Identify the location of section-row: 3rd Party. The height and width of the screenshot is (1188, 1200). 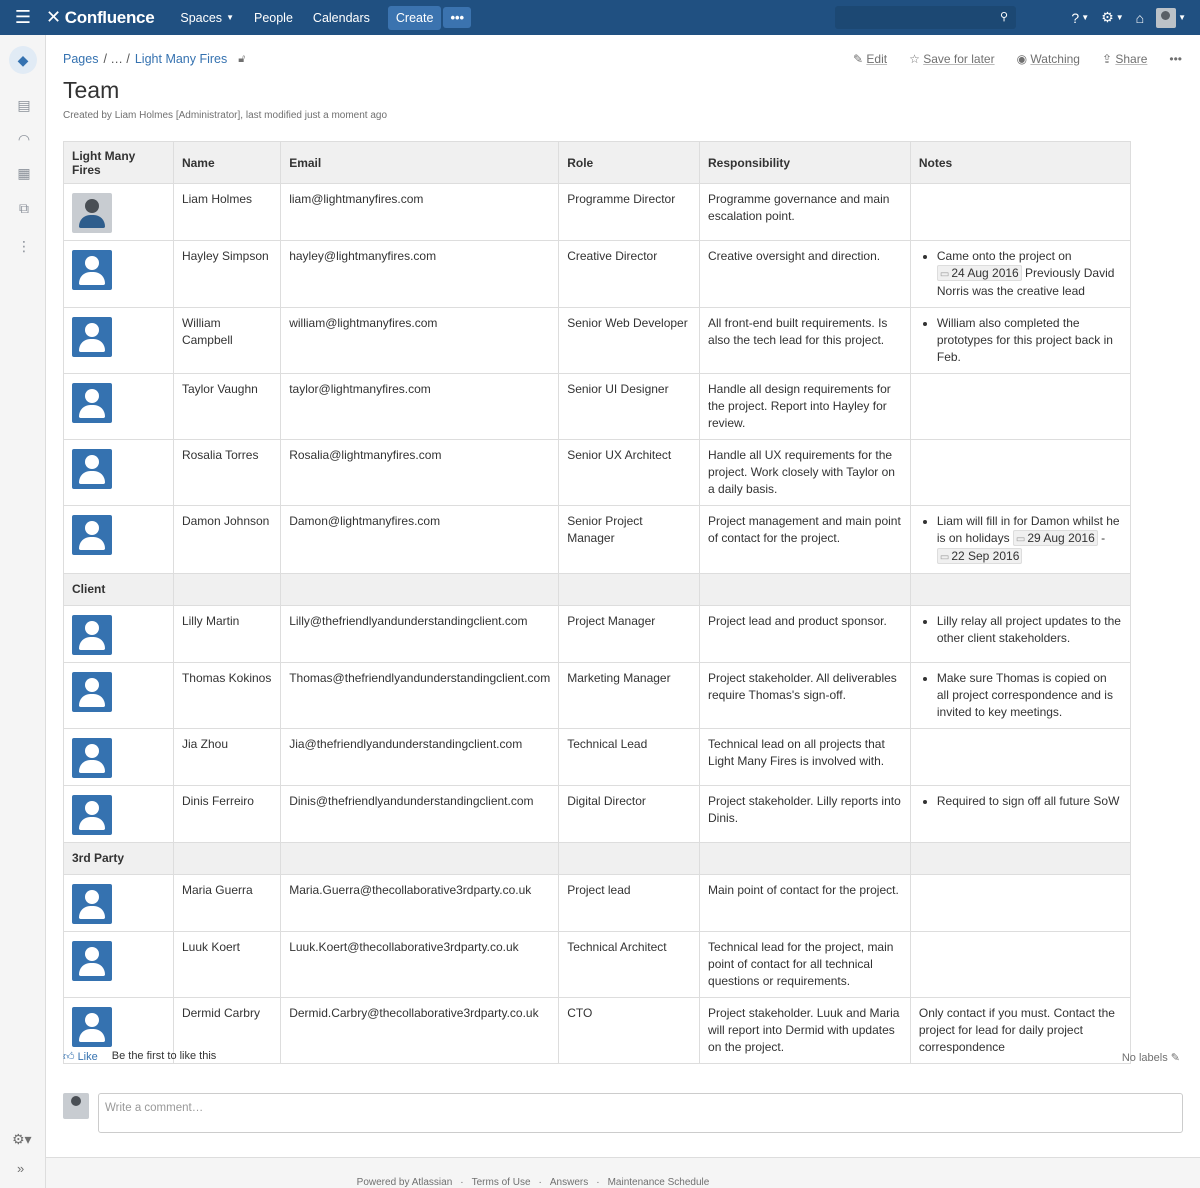
(597, 858).